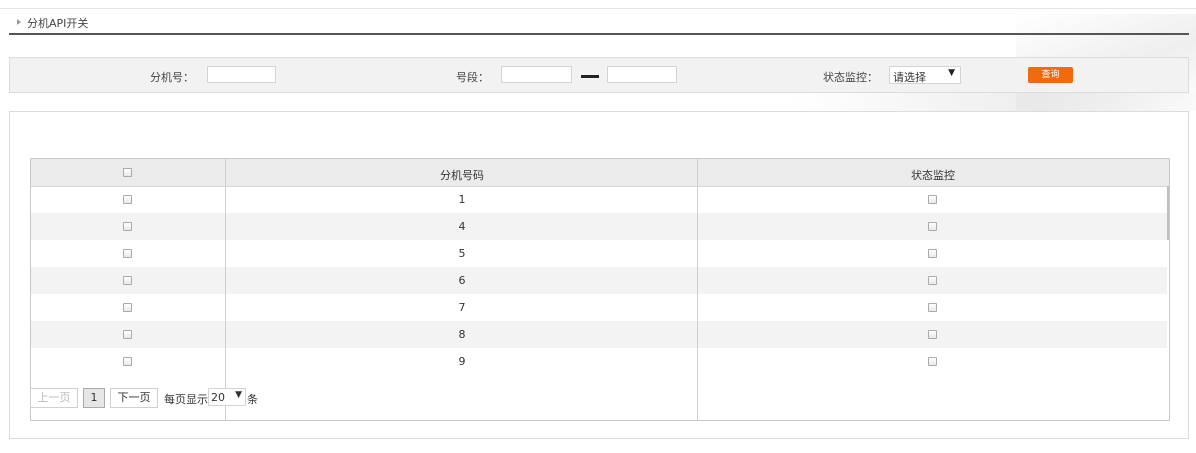  Describe the element at coordinates (172, 77) in the screenshot. I see `extension-label: 分机号：` at that location.